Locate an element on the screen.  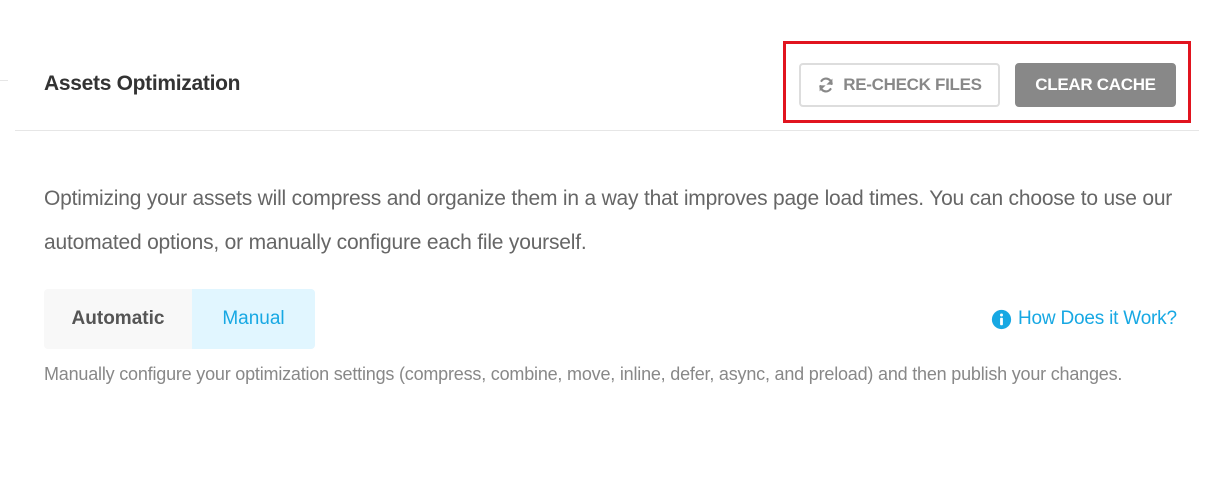
clear-cache-label: CLEAR CACHE is located at coordinates (1095, 84).